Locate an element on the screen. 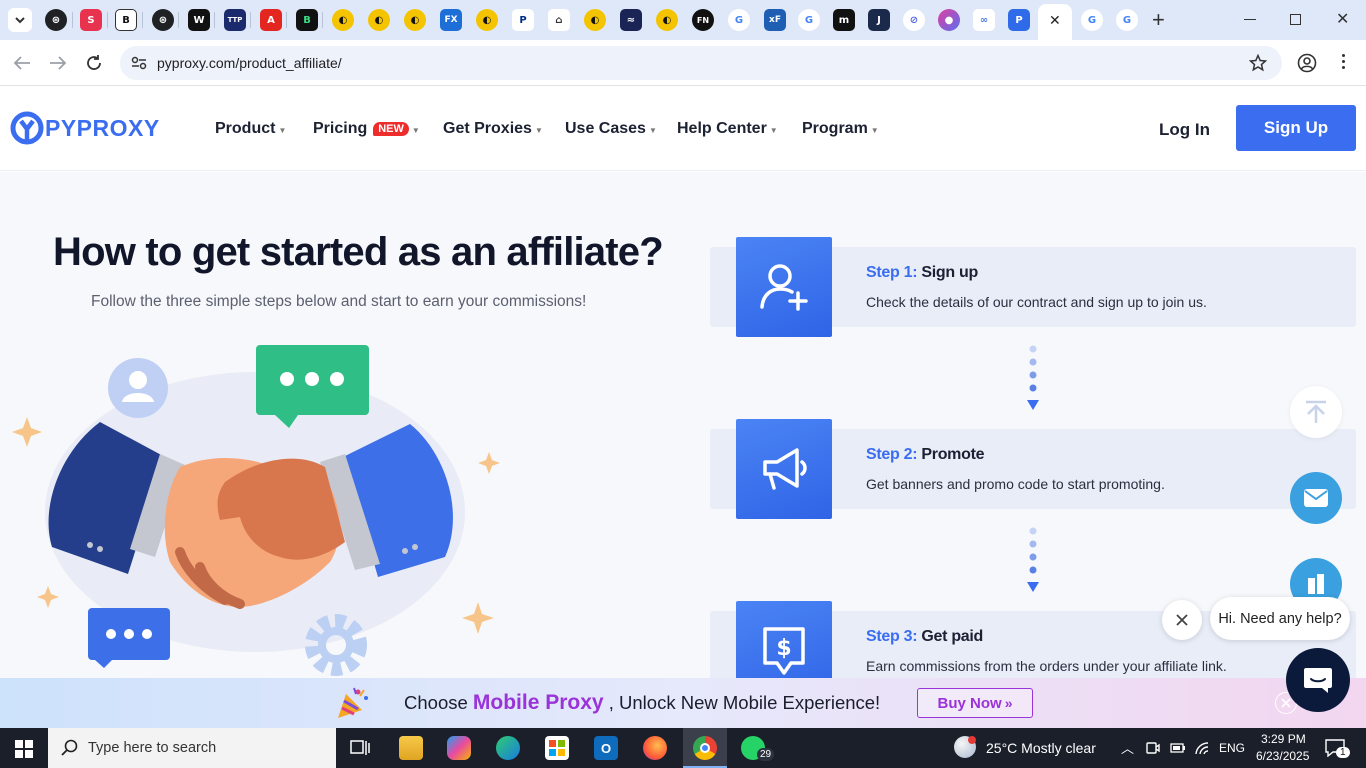 The image size is (1366, 768). chevron-down-icon is located at coordinates (20, 20).